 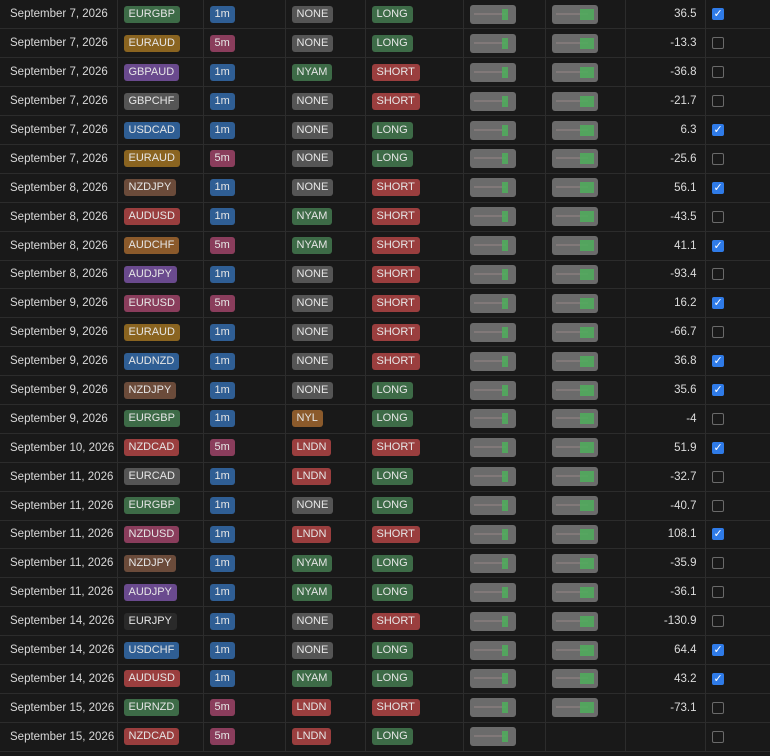 I want to click on table-row: September 8, 2026 NZDJPY 1m NONE SHORT 56.1, so click(x=385, y=188).